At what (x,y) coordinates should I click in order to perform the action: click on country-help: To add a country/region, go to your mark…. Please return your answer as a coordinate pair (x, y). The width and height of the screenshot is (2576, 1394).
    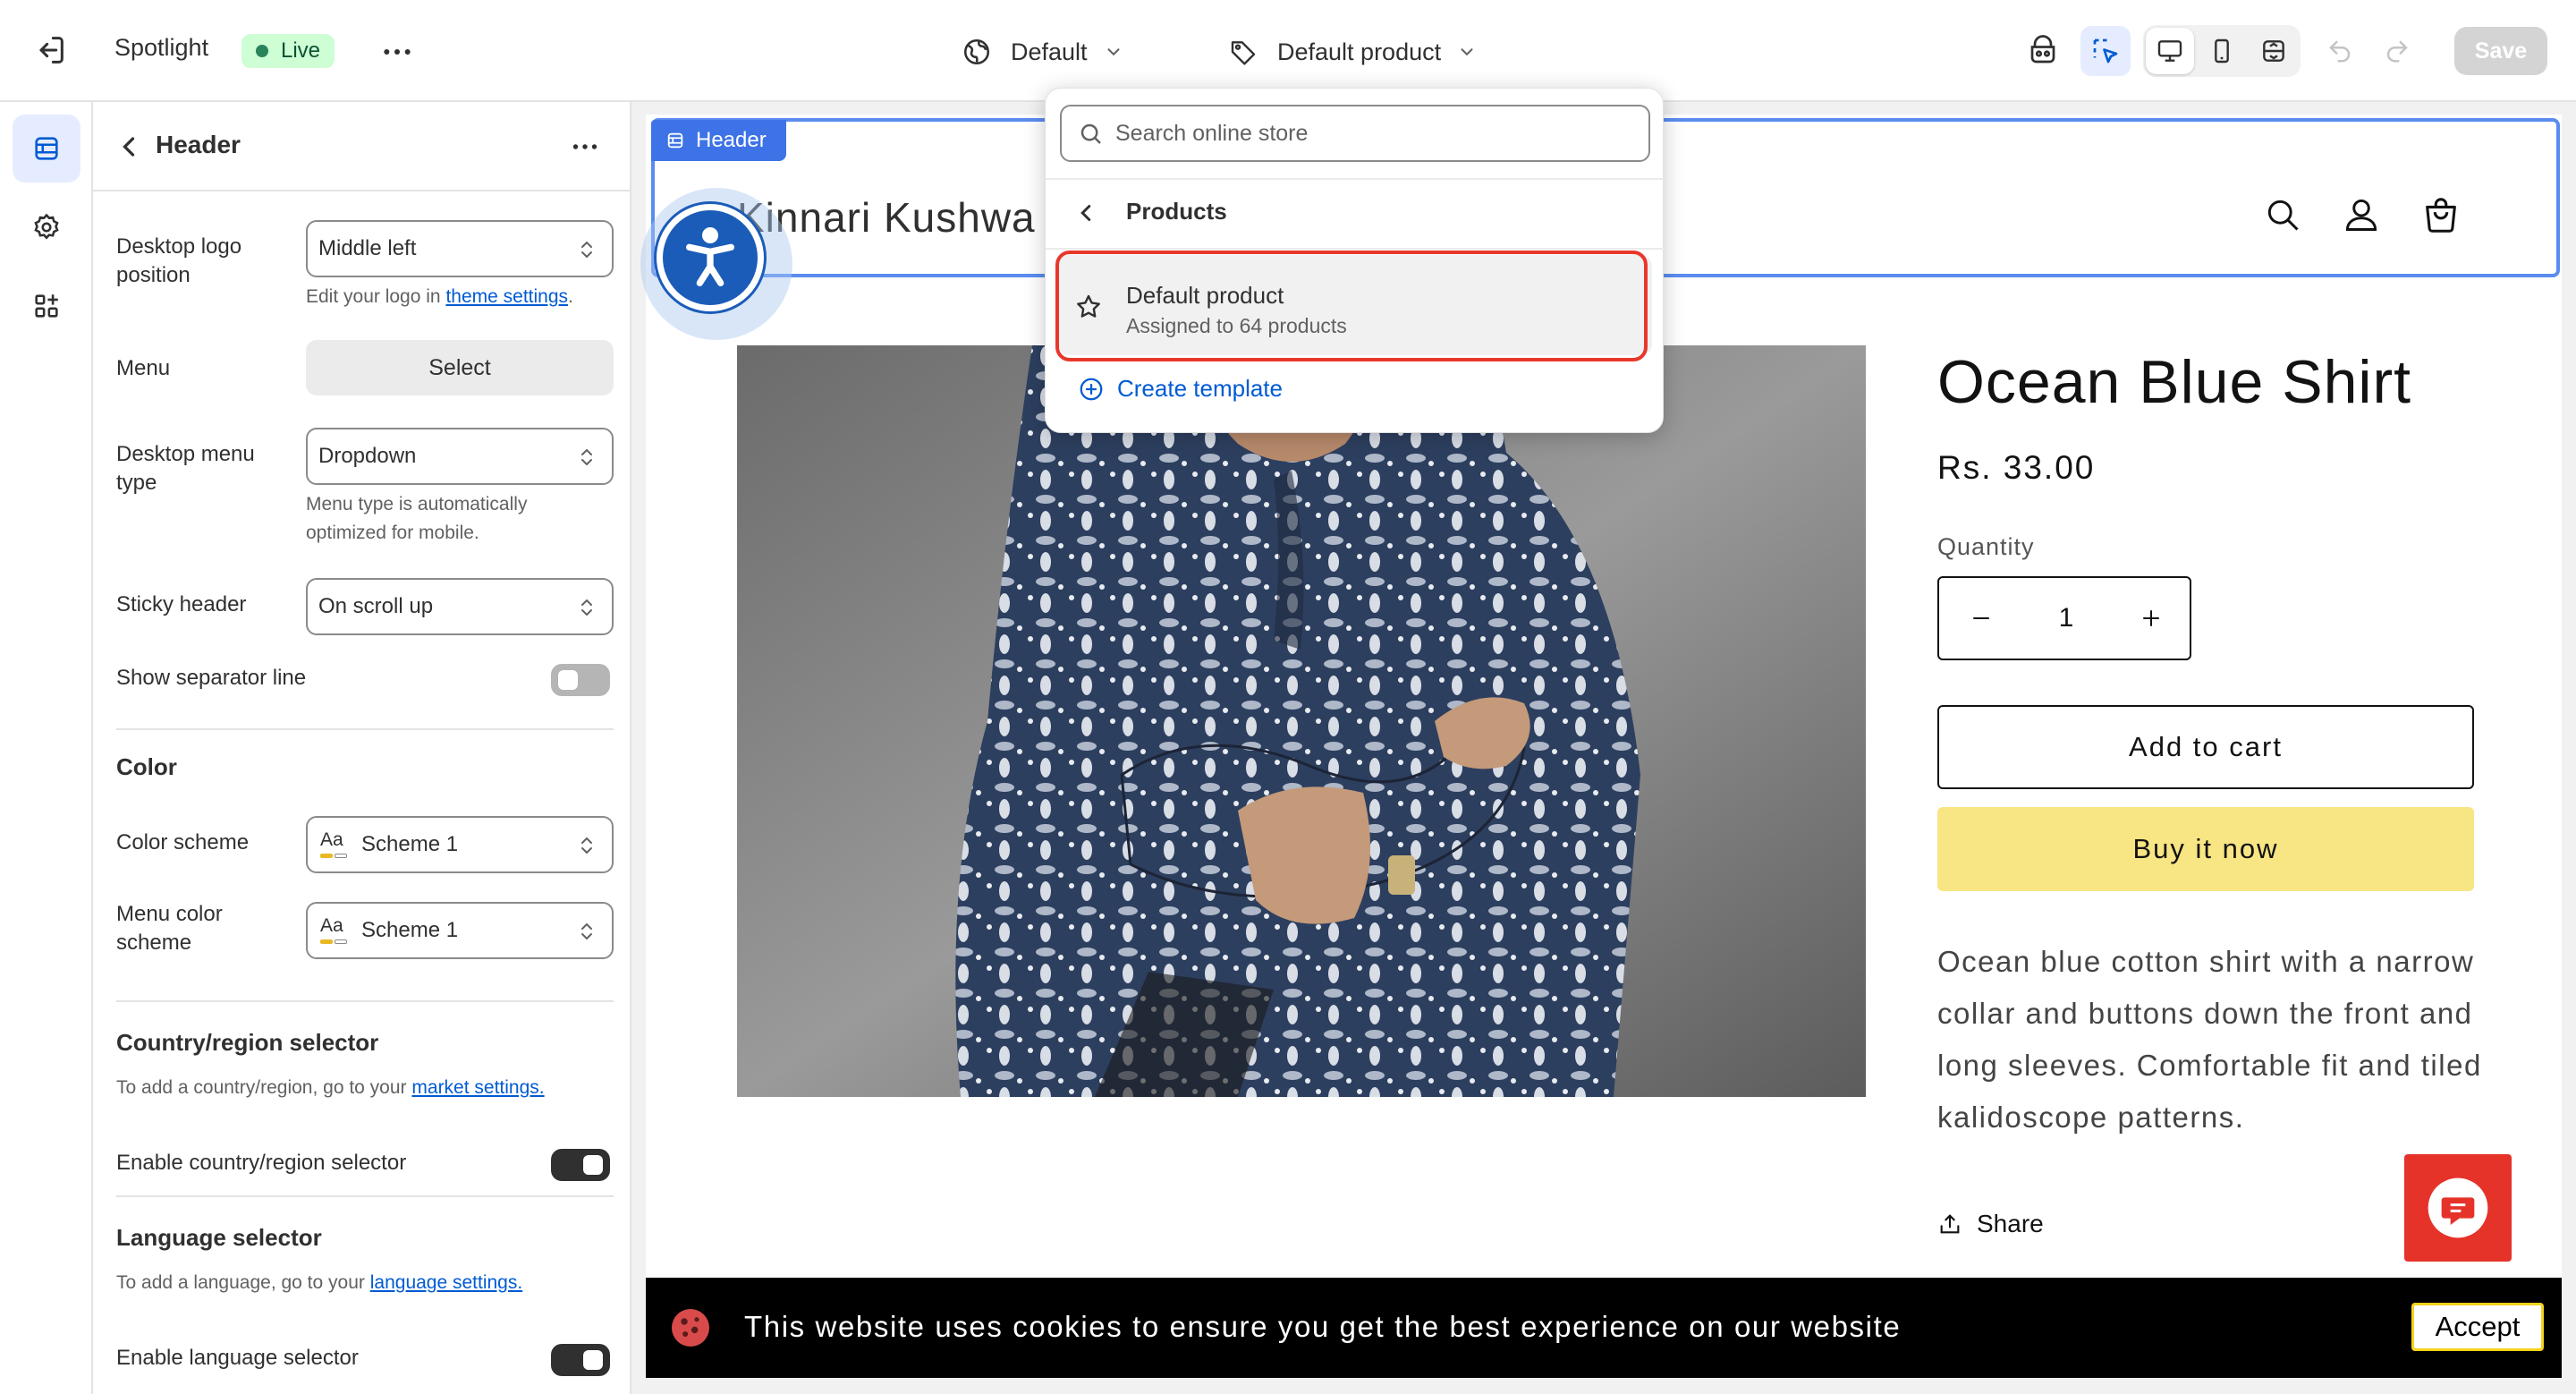
    Looking at the image, I should click on (330, 1088).